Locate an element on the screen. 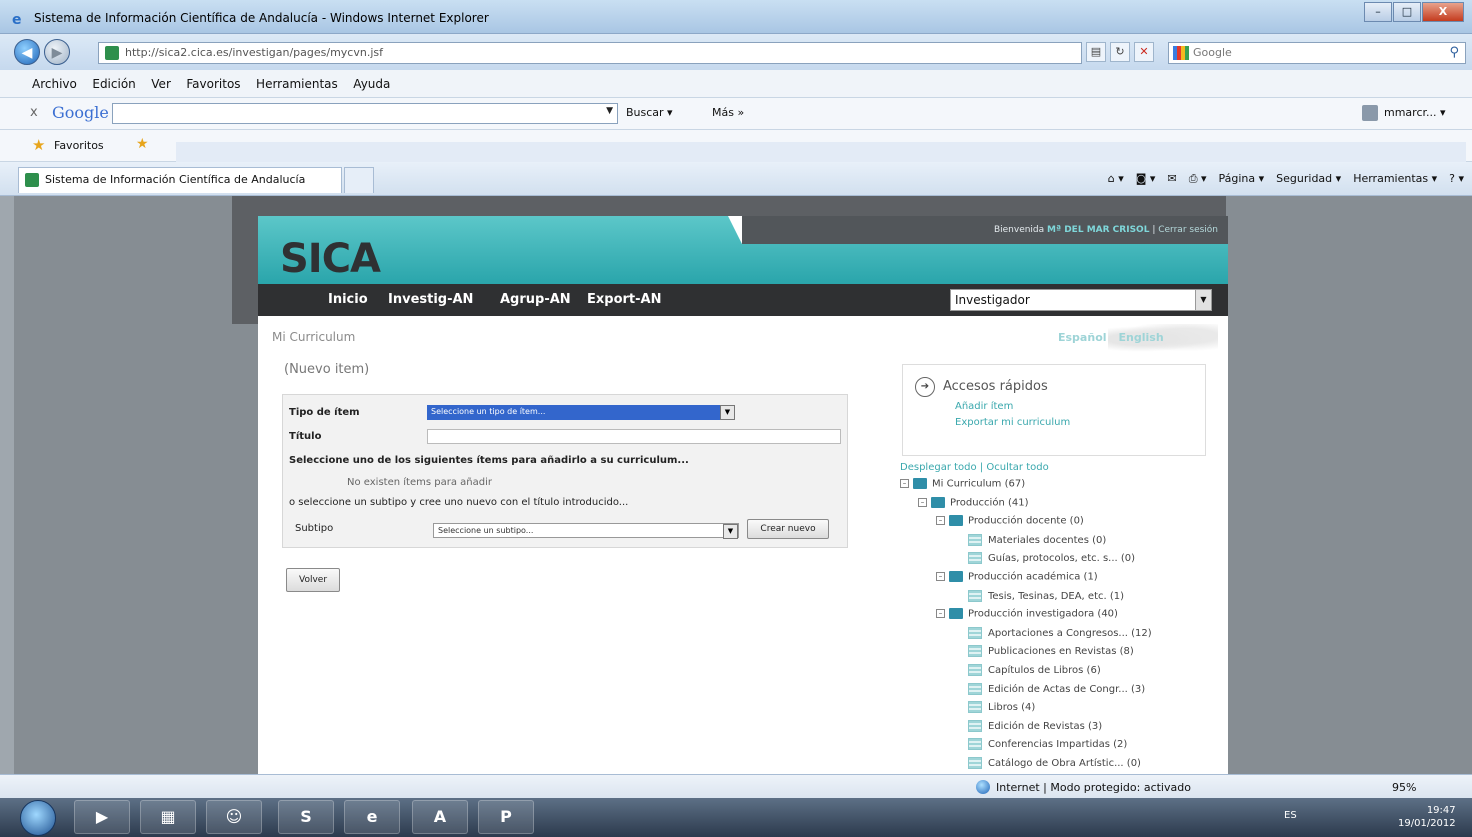  add-favorite-icon: ★ is located at coordinates (142, 144).